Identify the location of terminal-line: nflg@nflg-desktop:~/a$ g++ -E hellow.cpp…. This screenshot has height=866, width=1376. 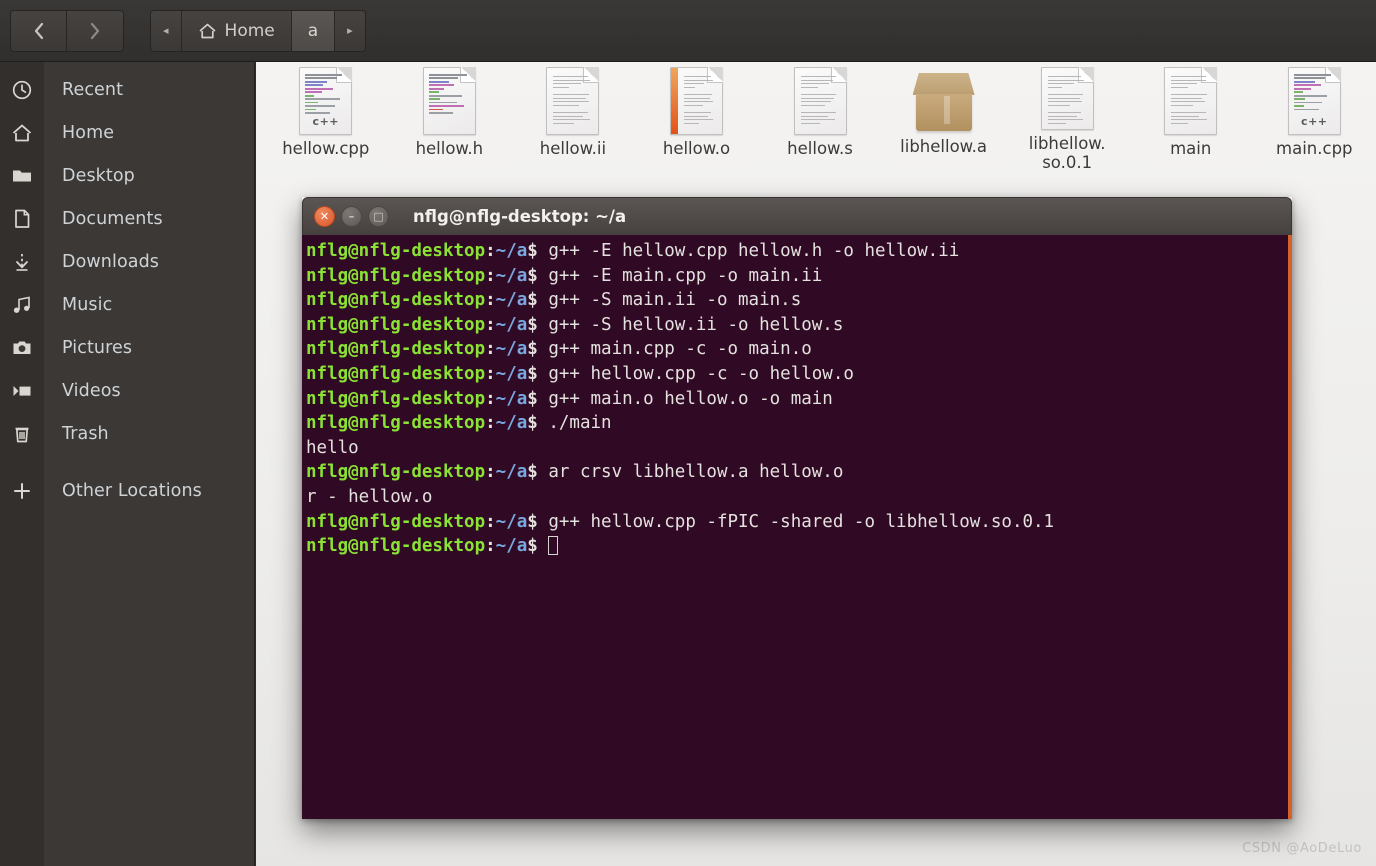
(633, 251).